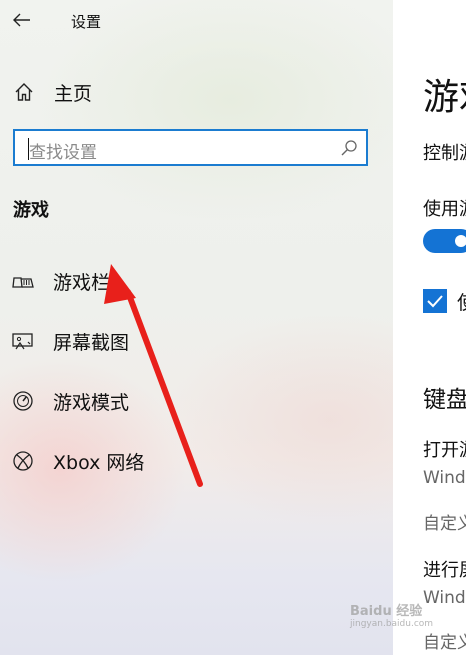  Describe the element at coordinates (91, 402) in the screenshot. I see `sidebar-item-label: 游戏模式` at that location.